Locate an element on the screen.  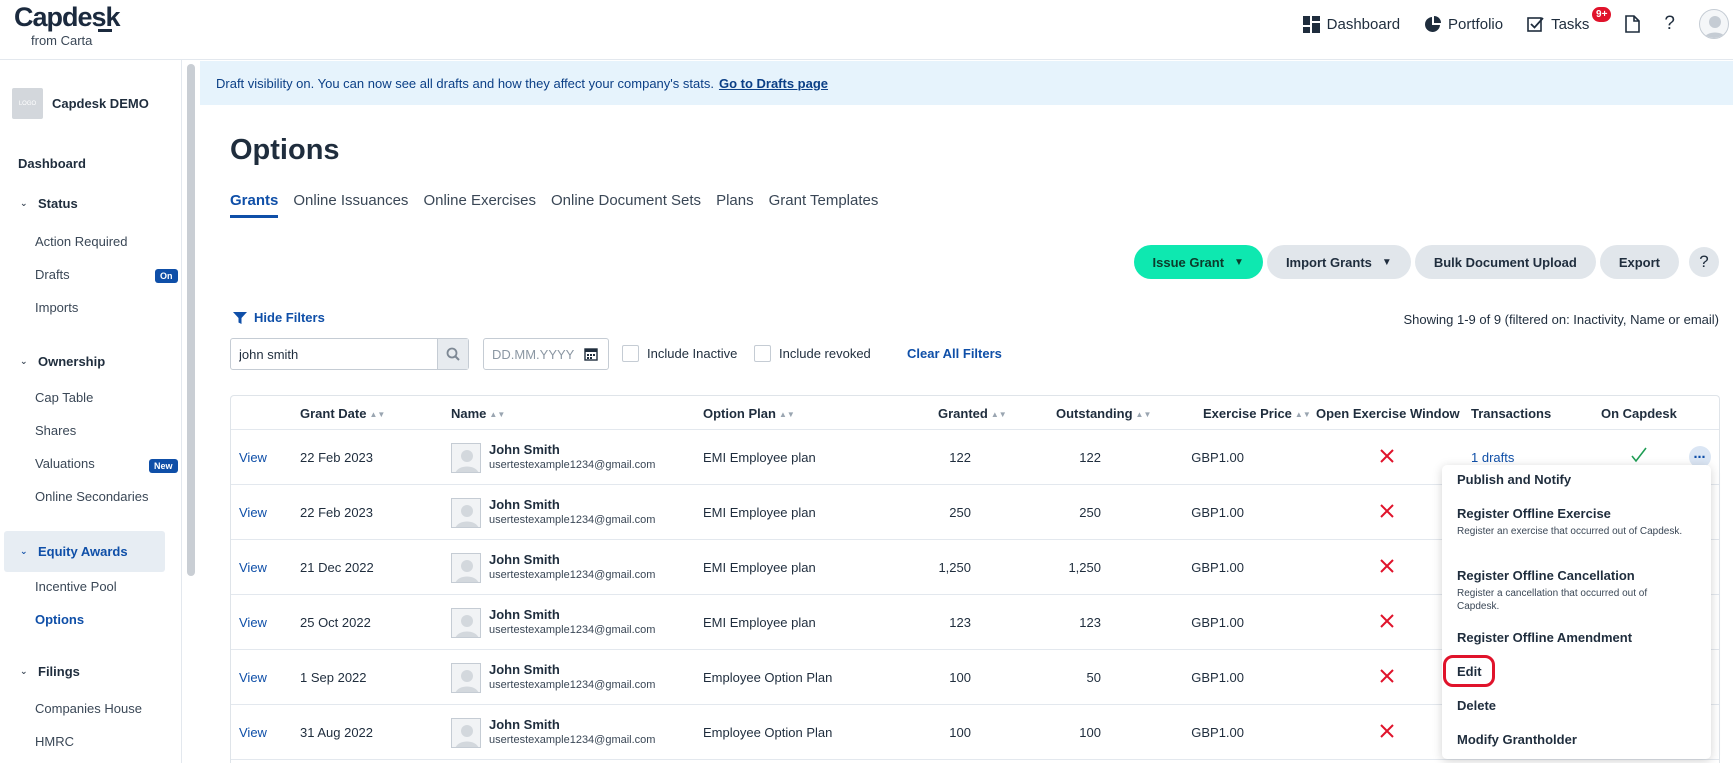
sidebar-item-imports: Imports is located at coordinates (56, 307).